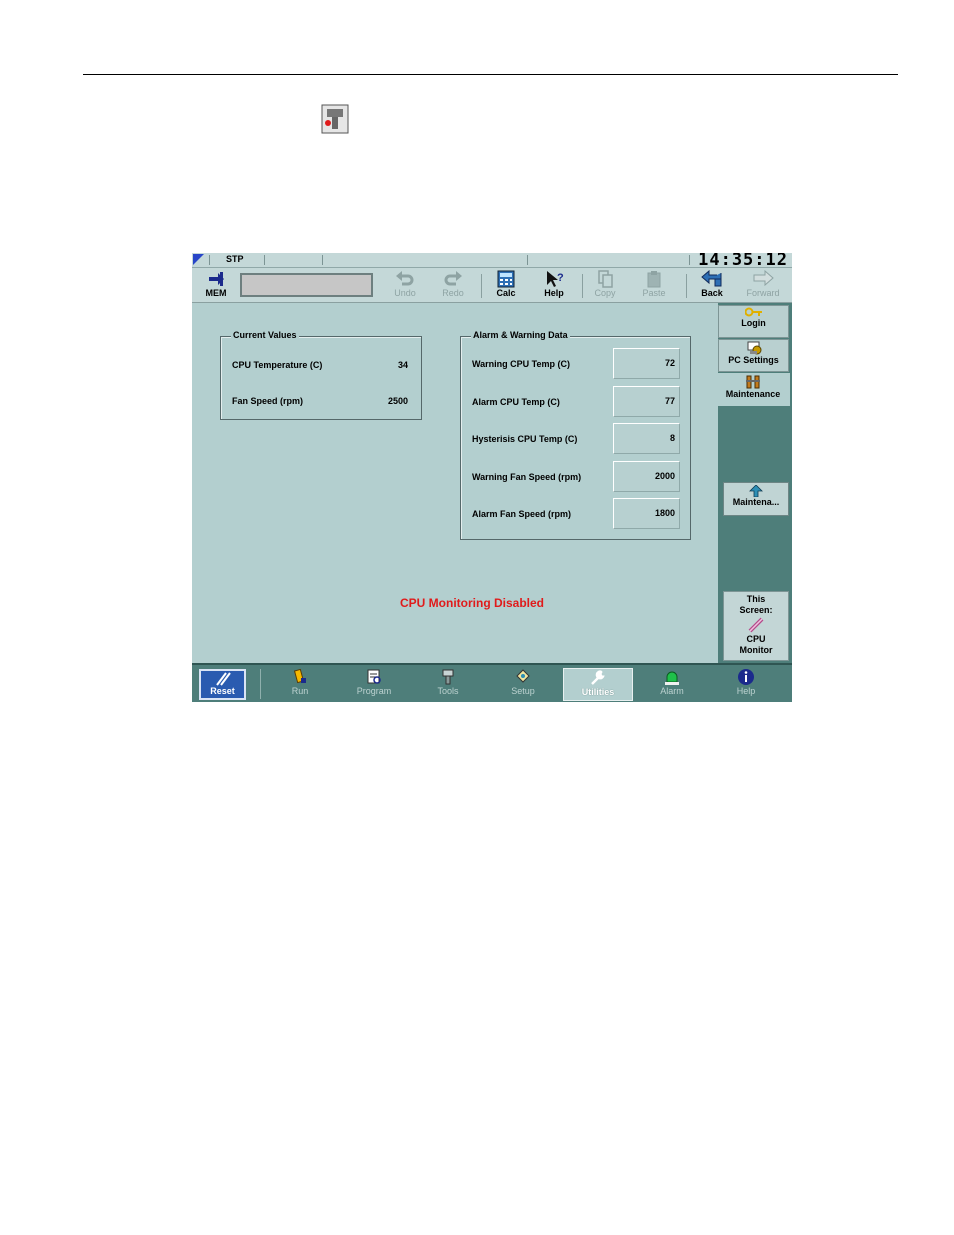 The width and height of the screenshot is (954, 1235). Describe the element at coordinates (522, 514) in the screenshot. I see `alarm-fan-speed-label: Alarm Fan Speed (rpm)` at that location.